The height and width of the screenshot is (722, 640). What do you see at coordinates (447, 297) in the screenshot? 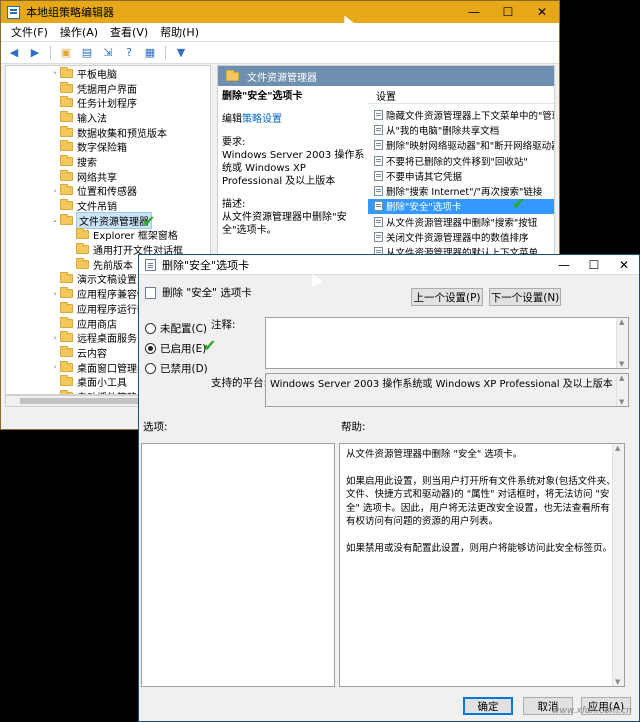
I see `previous-setting-button: 上一个设置(P)` at bounding box center [447, 297].